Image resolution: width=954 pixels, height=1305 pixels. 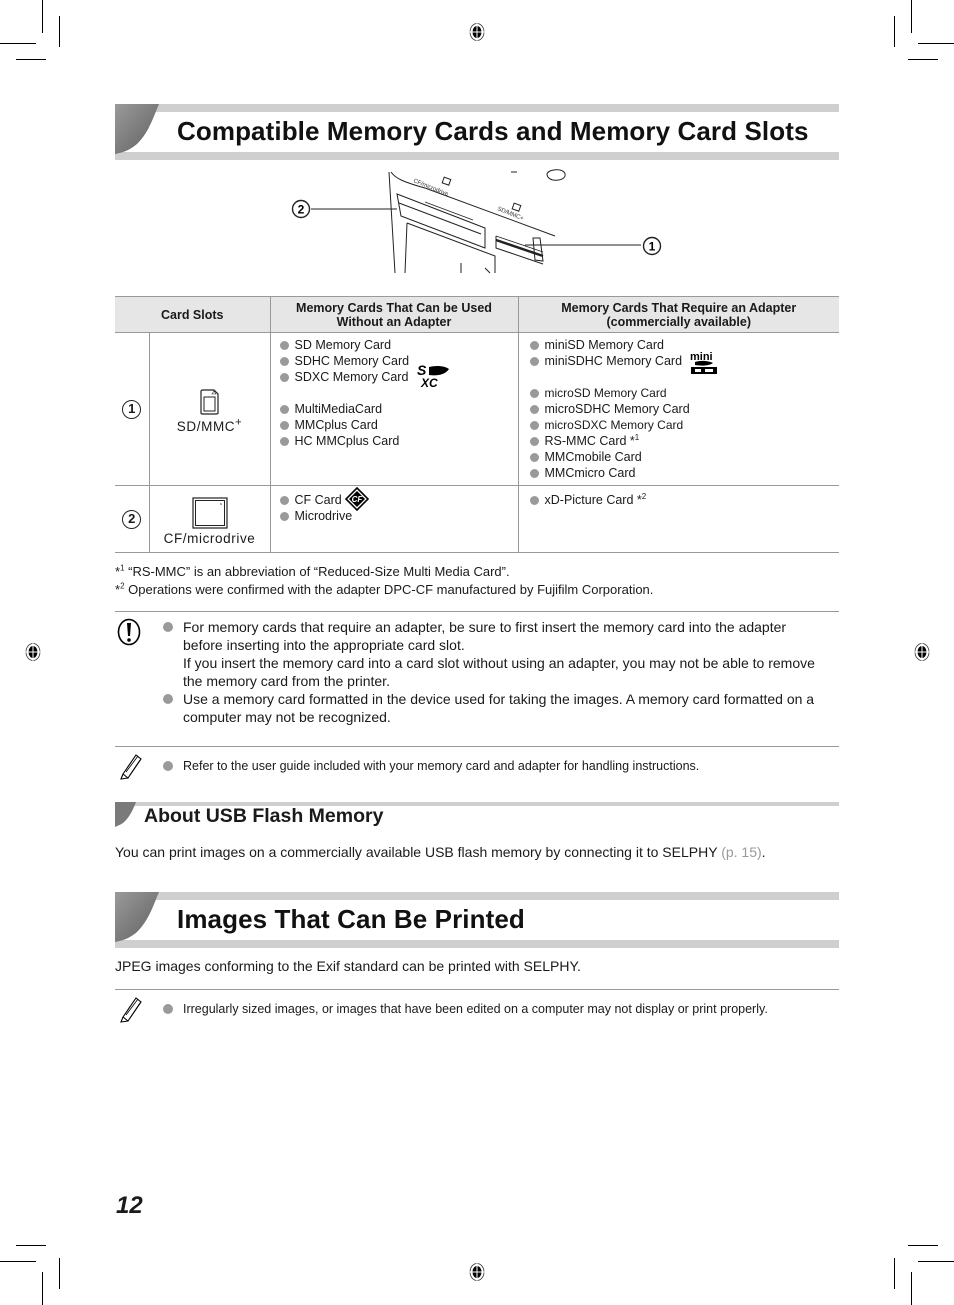 I want to click on slot-number: 1, so click(x=132, y=409).